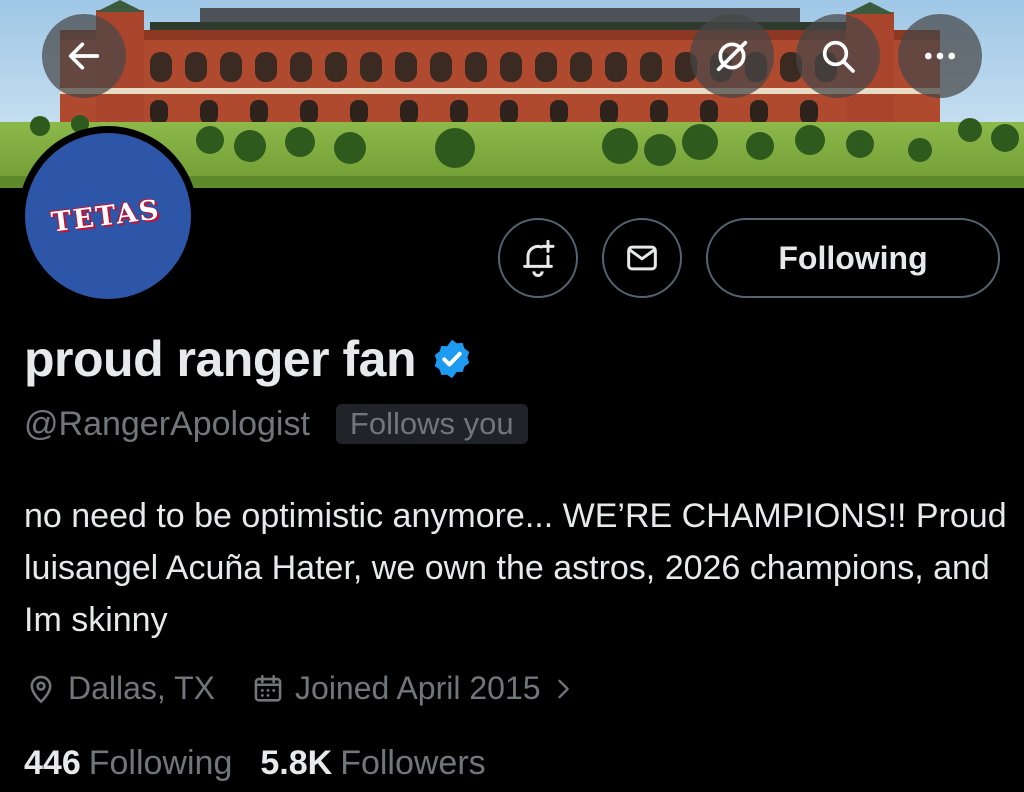  Describe the element at coordinates (452, 359) in the screenshot. I see `verified-badge-icon` at that location.